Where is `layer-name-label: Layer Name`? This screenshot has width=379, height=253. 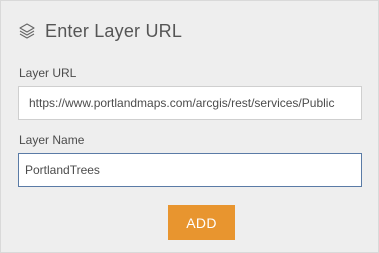 layer-name-label: Layer Name is located at coordinates (52, 140).